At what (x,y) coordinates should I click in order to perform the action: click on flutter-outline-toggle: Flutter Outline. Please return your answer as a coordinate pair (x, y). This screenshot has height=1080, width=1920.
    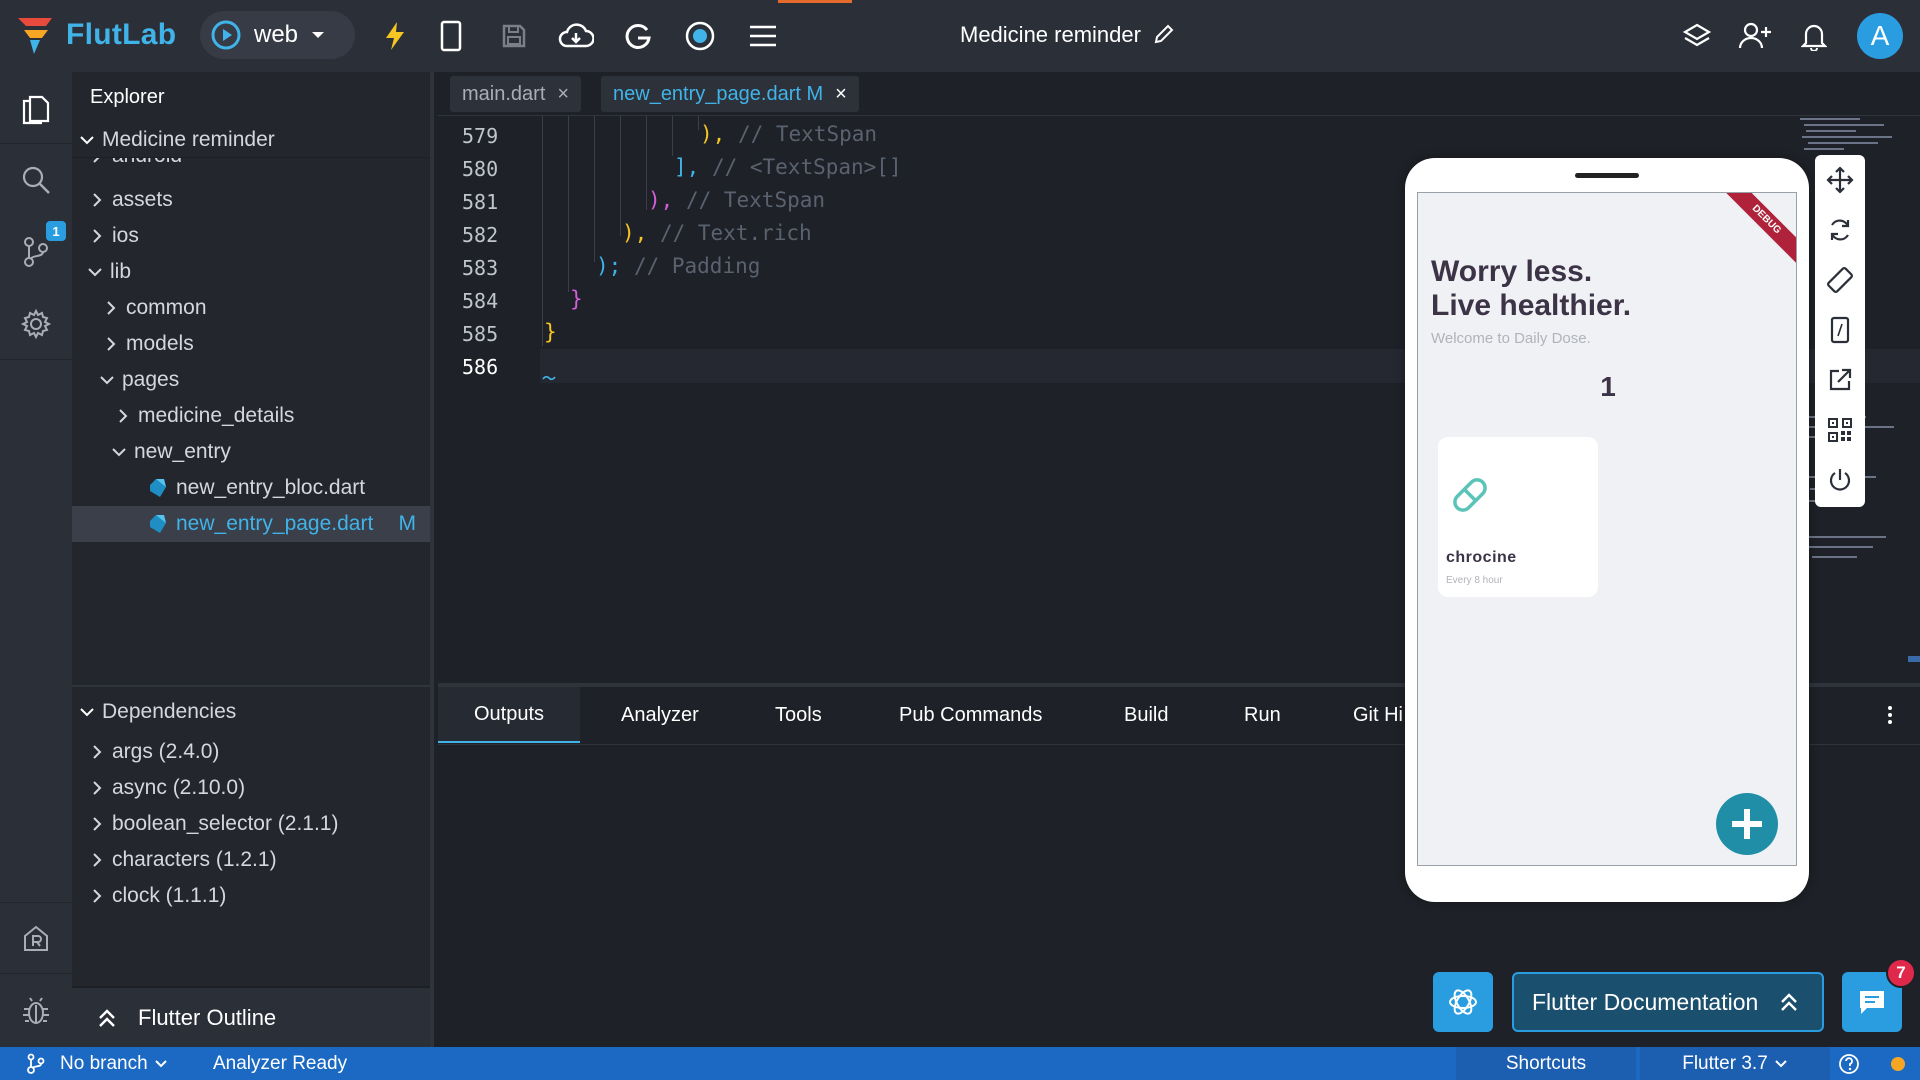
    Looking at the image, I should click on (251, 1016).